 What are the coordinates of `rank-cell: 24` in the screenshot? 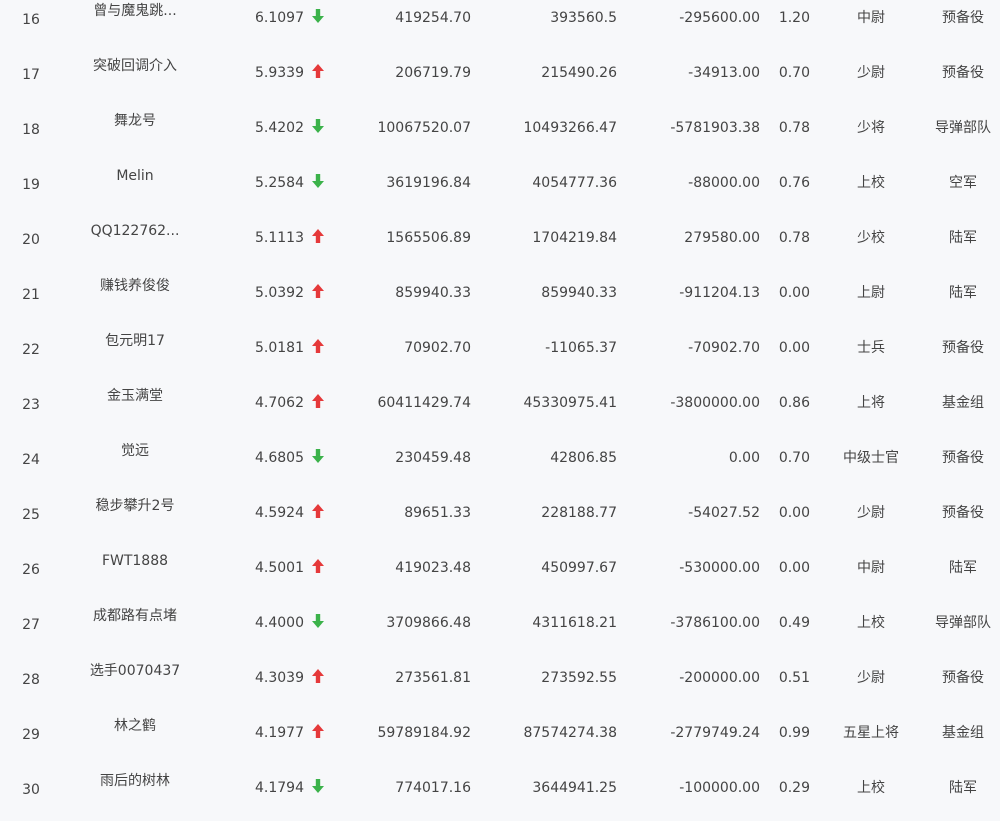 It's located at (31, 460).